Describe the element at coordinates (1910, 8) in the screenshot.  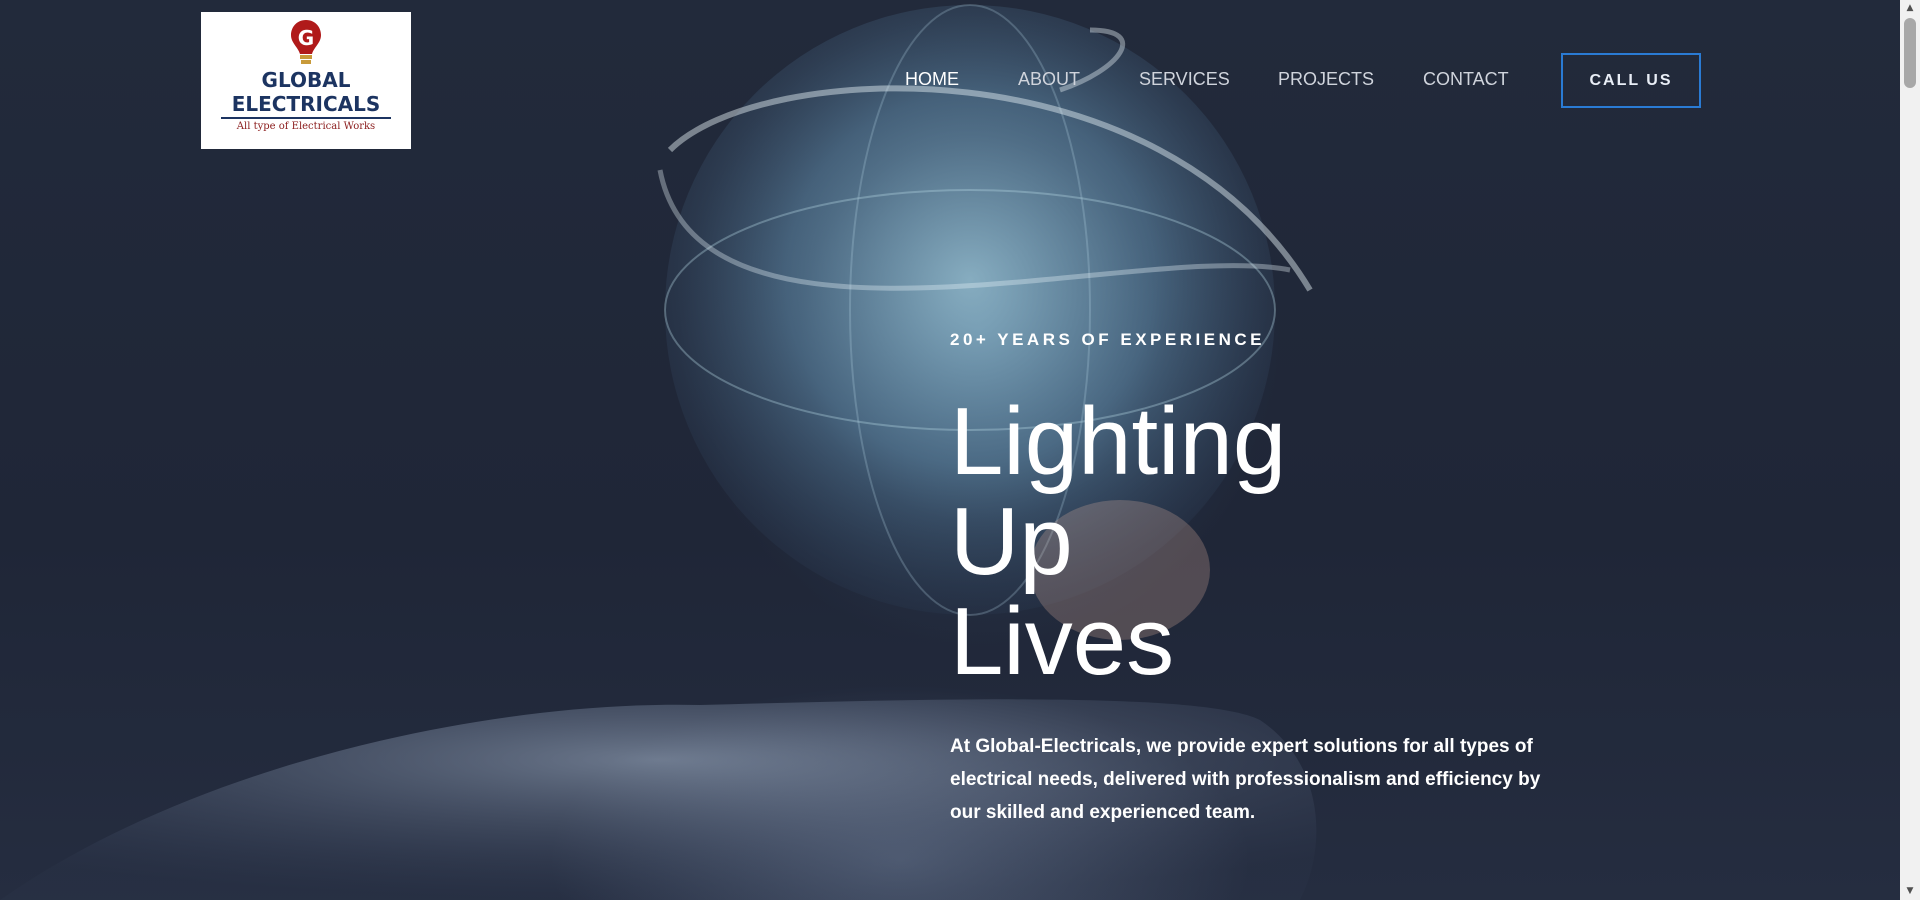
I see `scroll-up-arrow-icon: ▲` at that location.